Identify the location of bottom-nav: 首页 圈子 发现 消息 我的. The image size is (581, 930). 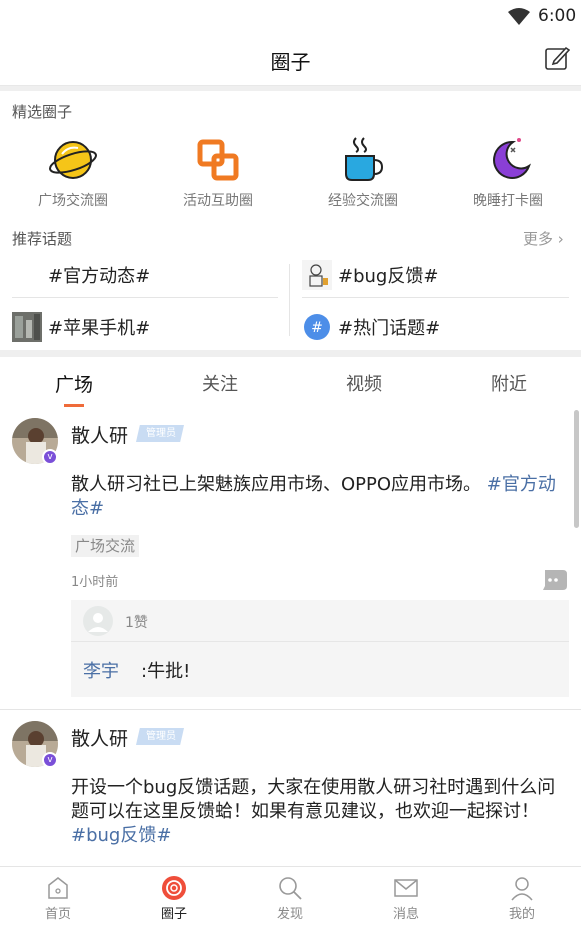
(290, 898).